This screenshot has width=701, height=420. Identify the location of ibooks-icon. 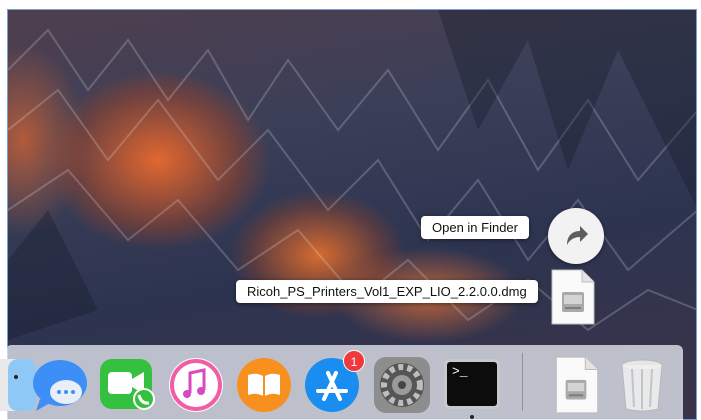
(264, 385).